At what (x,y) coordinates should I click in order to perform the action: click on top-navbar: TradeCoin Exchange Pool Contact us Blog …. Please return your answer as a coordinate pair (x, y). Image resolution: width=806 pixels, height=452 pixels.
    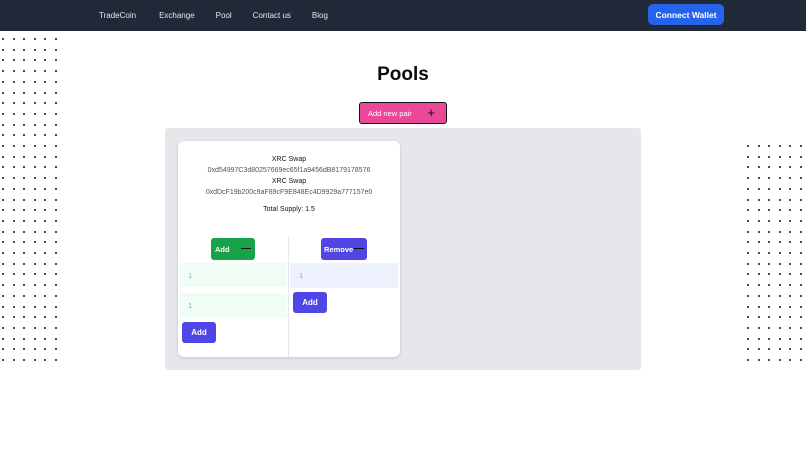
    Looking at the image, I should click on (403, 15).